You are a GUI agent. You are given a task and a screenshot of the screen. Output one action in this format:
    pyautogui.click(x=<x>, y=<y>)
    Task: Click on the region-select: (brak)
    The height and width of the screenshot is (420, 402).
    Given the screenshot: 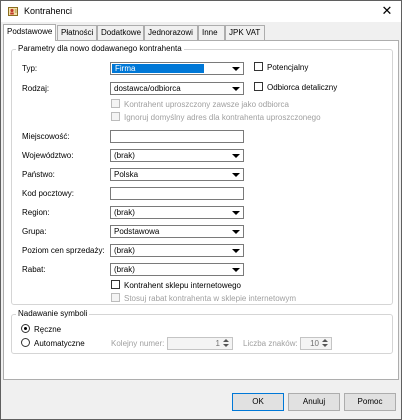 What is the action you would take?
    pyautogui.click(x=177, y=212)
    